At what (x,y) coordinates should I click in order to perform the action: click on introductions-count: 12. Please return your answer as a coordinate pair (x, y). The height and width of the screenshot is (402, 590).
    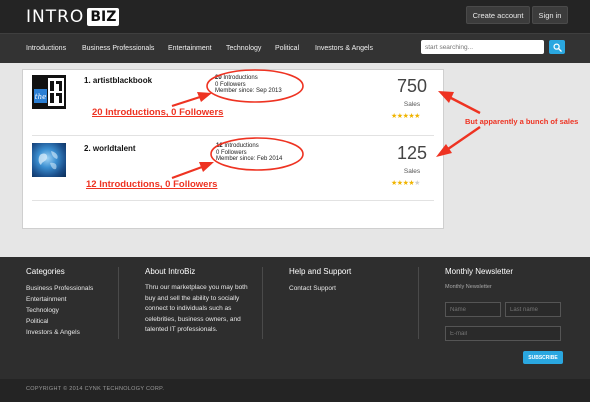
    Looking at the image, I should click on (219, 146).